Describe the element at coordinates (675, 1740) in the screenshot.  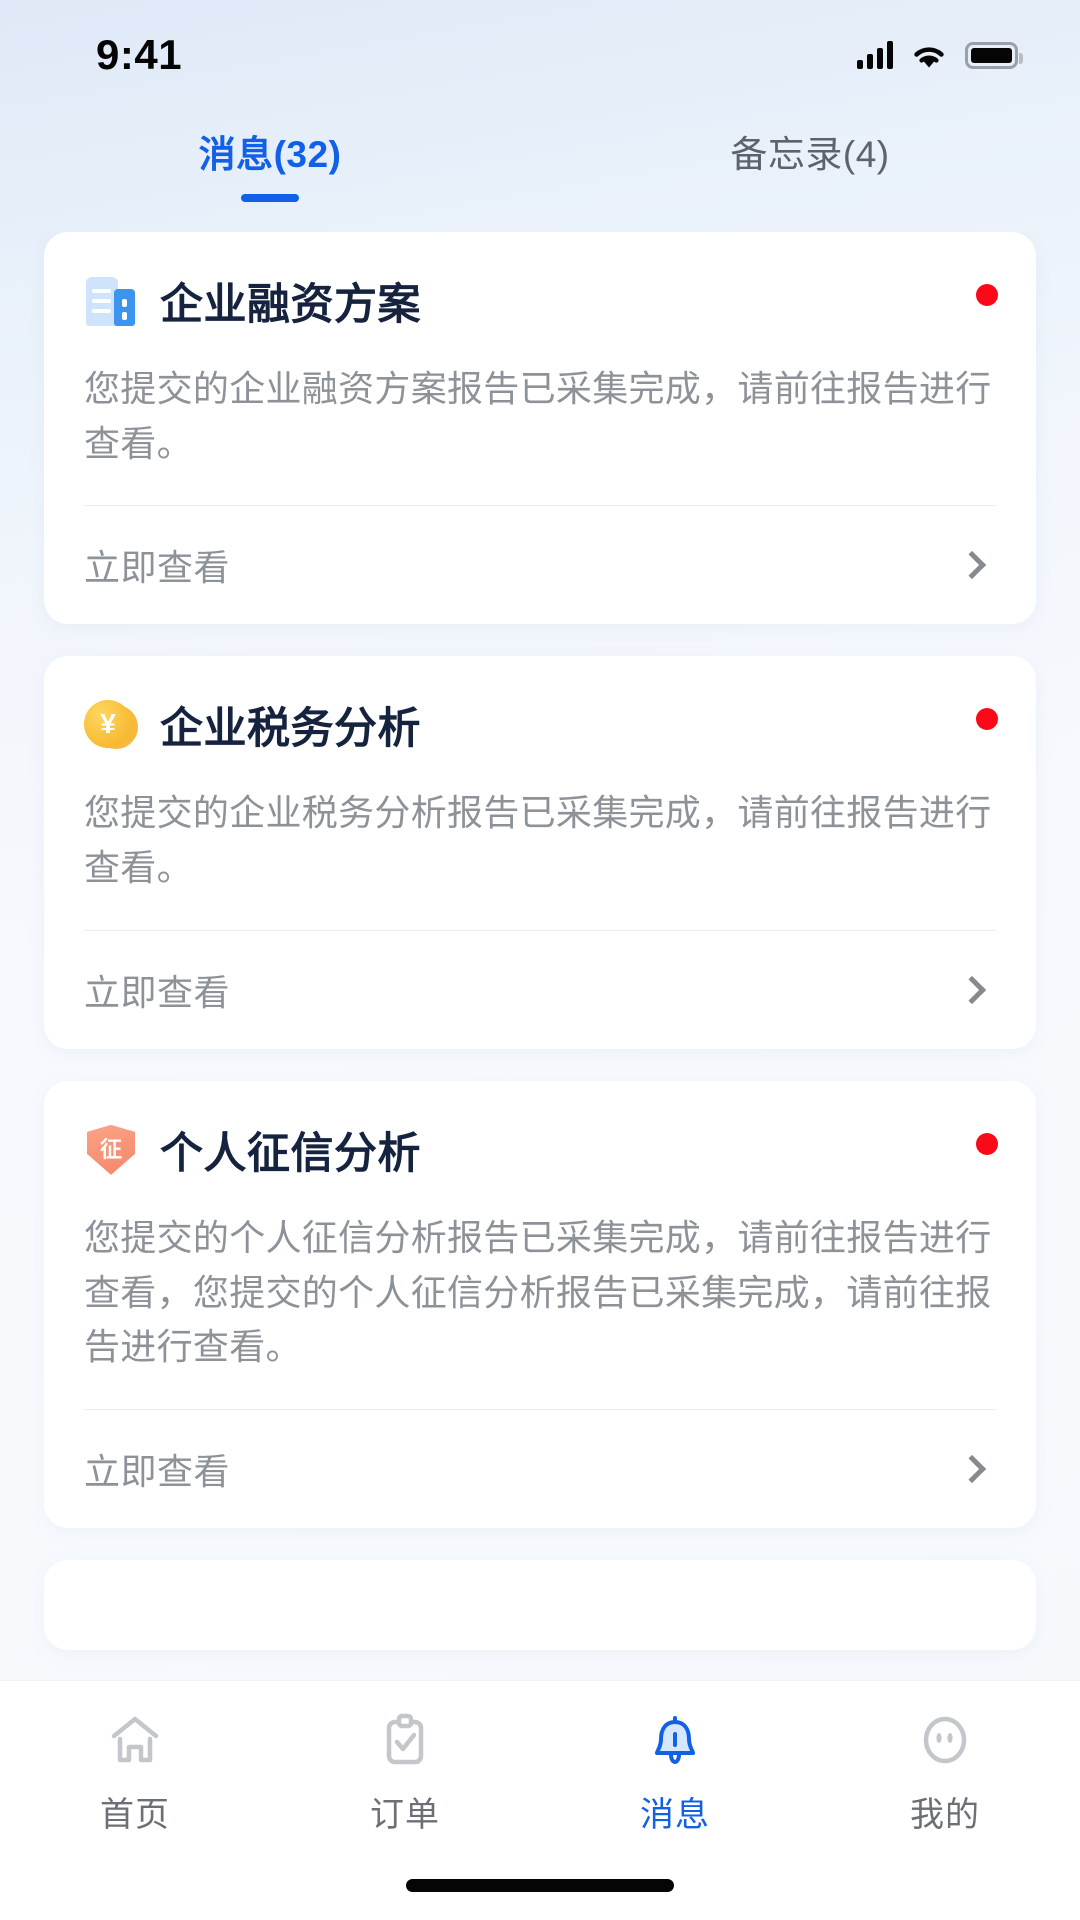
I see `bell-icon` at that location.